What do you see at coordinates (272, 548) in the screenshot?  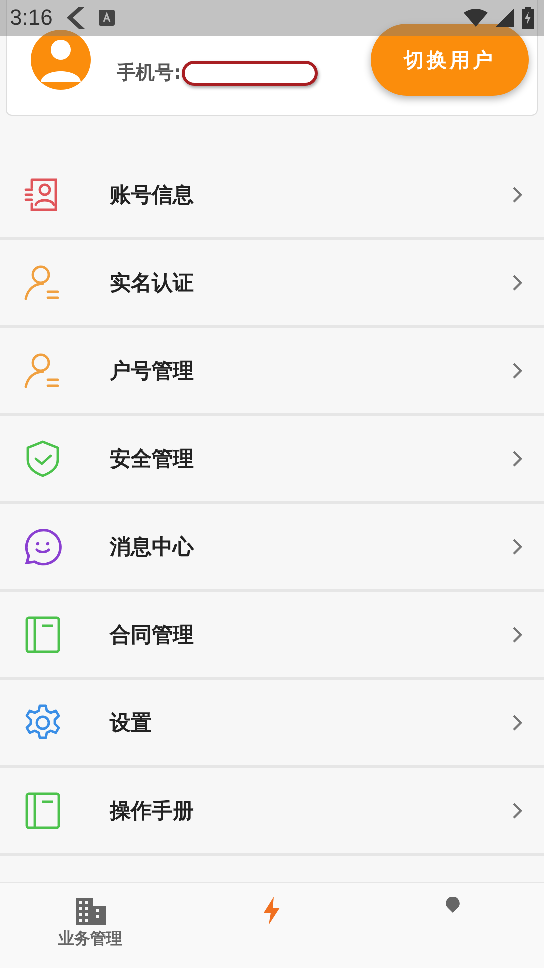 I see `menu-item: 消息中心` at bounding box center [272, 548].